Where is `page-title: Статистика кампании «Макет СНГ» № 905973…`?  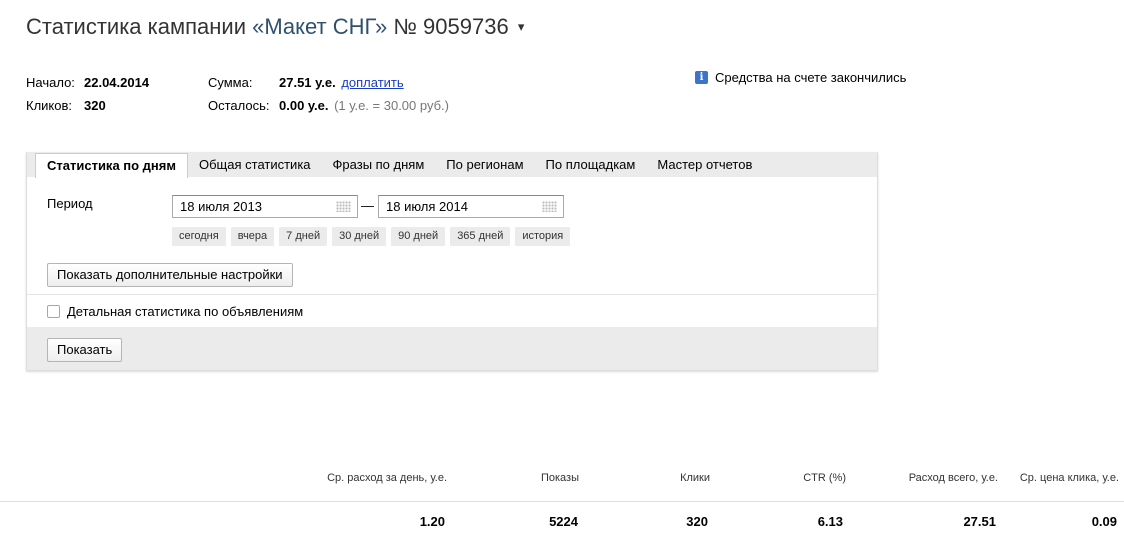 page-title: Статистика кампании «Макет СНГ» № 905973… is located at coordinates (275, 27).